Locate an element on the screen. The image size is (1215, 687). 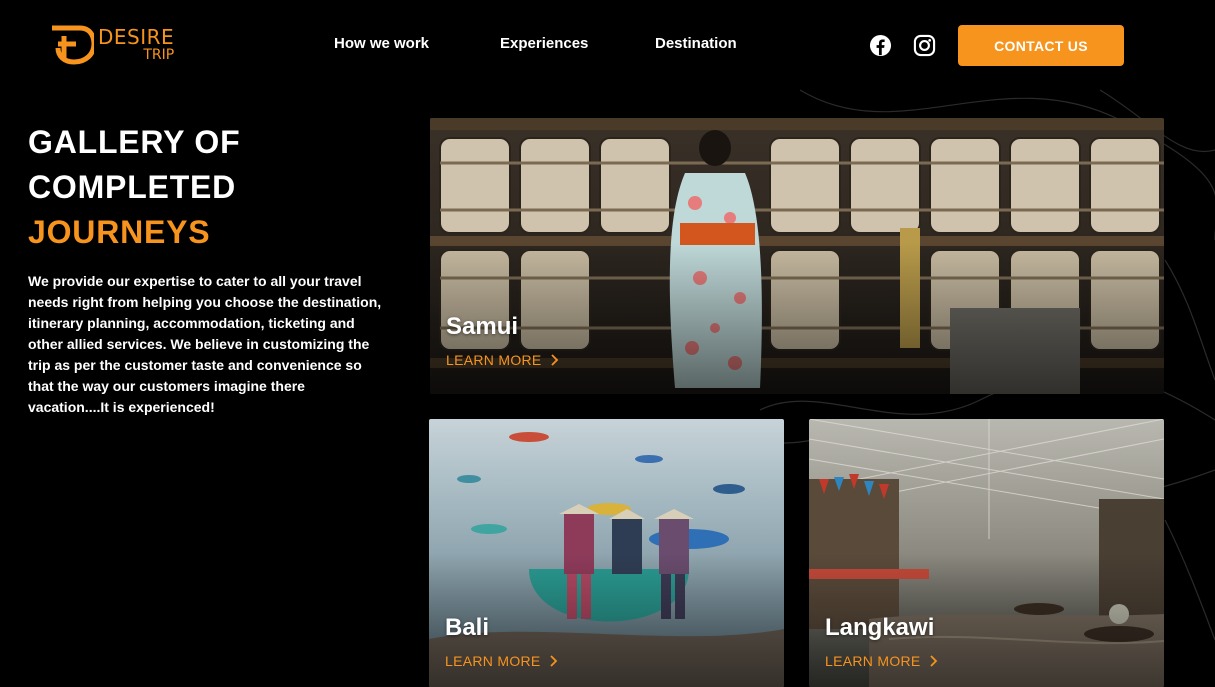
brand-logo: DESIRE TRIP is located at coordinates (120, 44).